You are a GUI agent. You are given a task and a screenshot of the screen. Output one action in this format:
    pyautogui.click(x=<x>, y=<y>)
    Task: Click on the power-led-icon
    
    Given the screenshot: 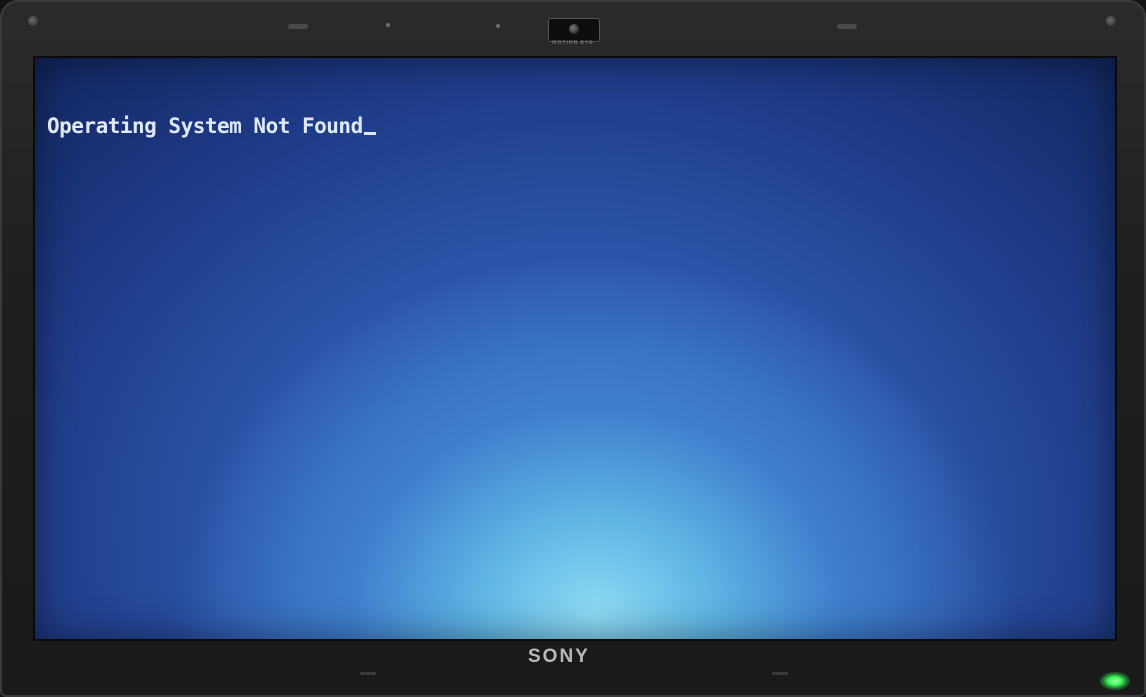 What is the action you would take?
    pyautogui.click(x=1115, y=681)
    